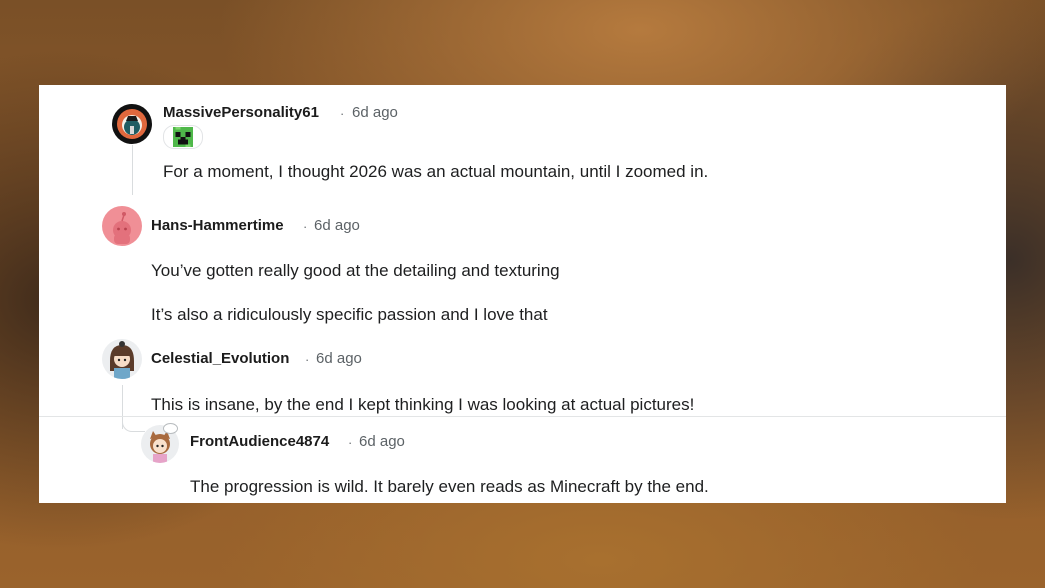 This screenshot has height=588, width=1045. I want to click on comment-author: FrontAudience4874, so click(259, 441).